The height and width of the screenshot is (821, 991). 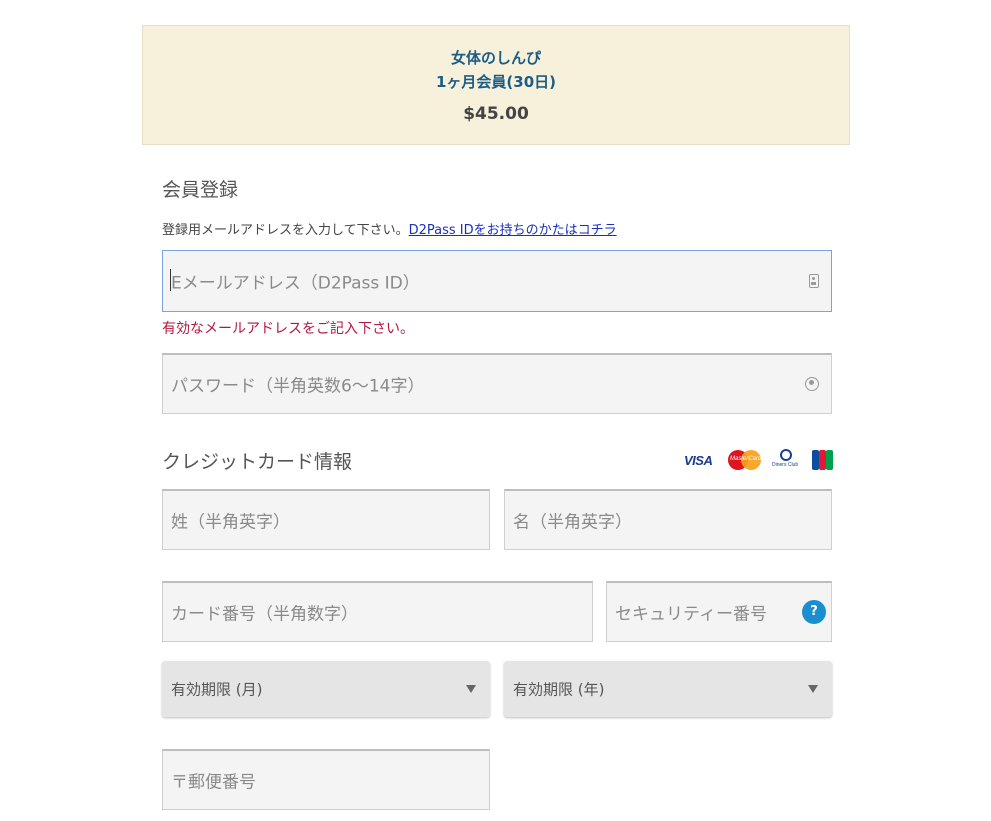 I want to click on visa-icon: VISA, so click(x=698, y=460).